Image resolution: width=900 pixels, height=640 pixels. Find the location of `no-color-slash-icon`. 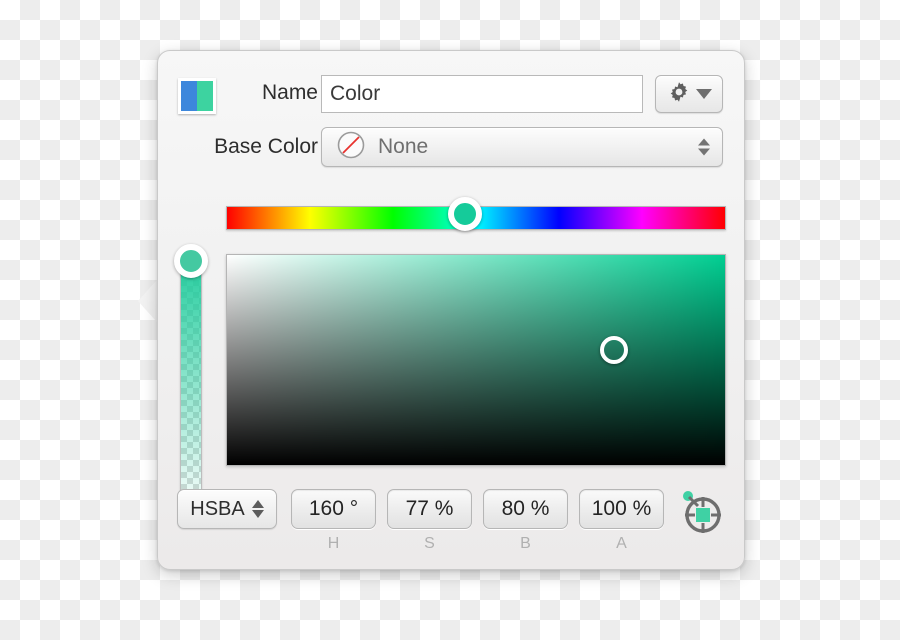

no-color-slash-icon is located at coordinates (351, 147).